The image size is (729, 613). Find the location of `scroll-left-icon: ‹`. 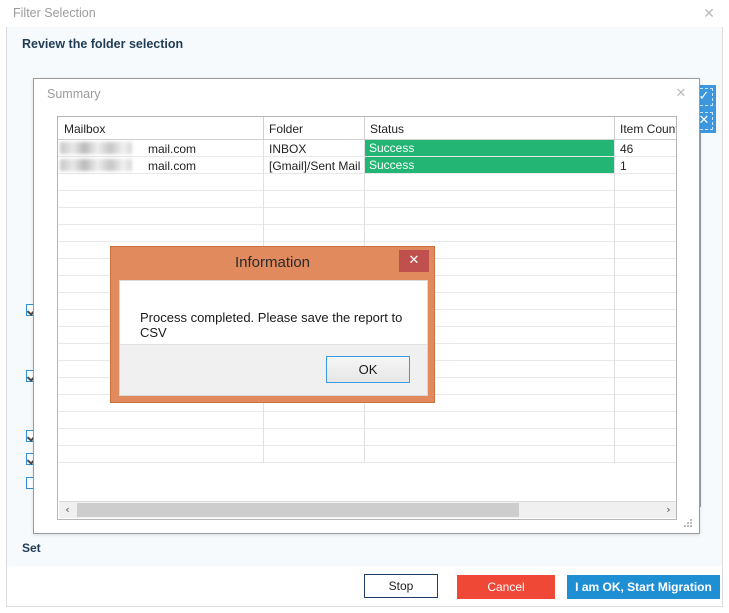

scroll-left-icon: ‹ is located at coordinates (67, 510).